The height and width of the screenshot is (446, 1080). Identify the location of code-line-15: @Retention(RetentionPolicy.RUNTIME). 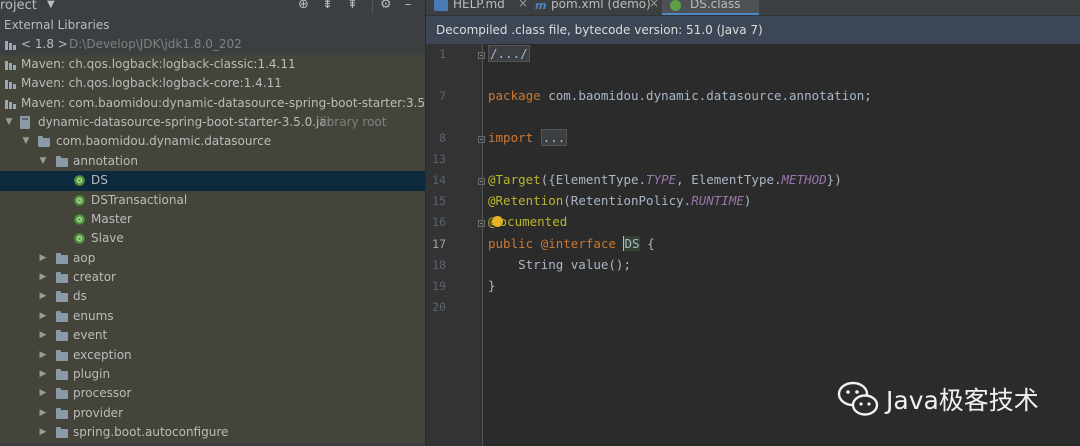
(619, 200).